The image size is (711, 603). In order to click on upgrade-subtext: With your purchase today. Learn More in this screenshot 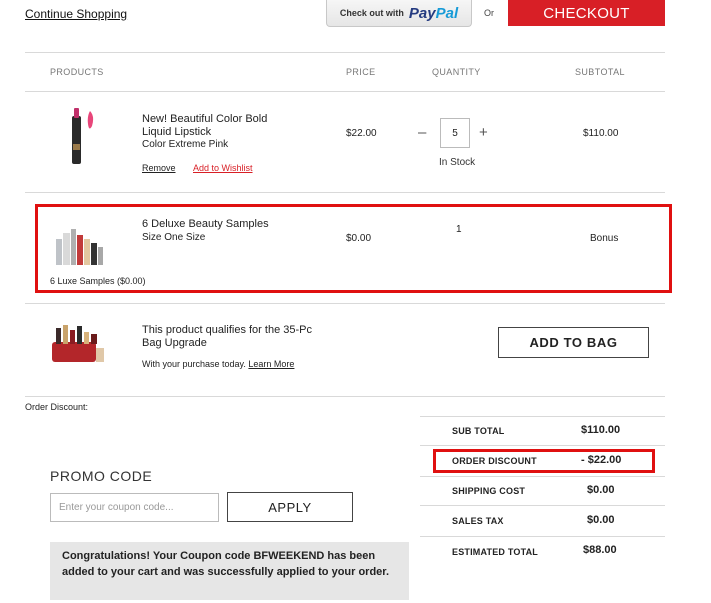, I will do `click(218, 364)`.